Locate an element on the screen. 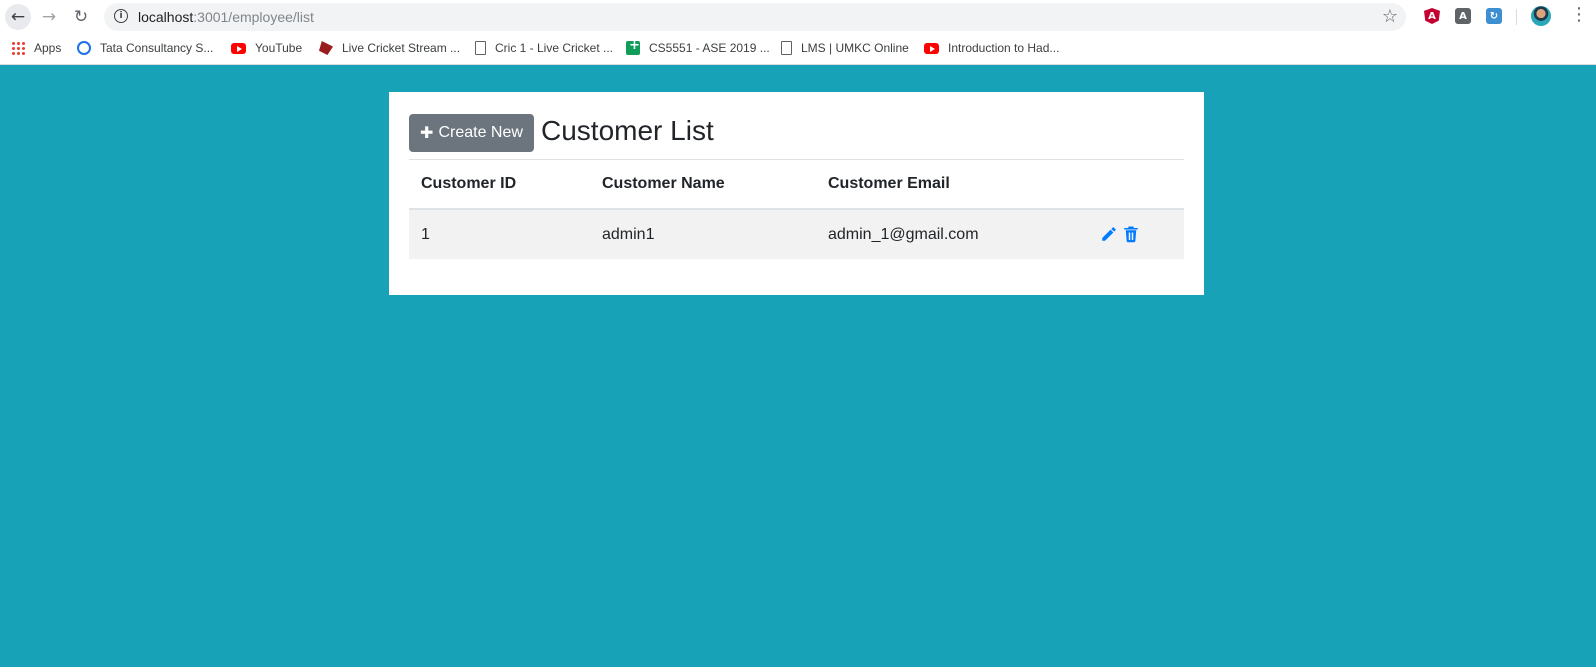 The height and width of the screenshot is (667, 1596). column-header-email: Customer Email is located at coordinates (948, 185).